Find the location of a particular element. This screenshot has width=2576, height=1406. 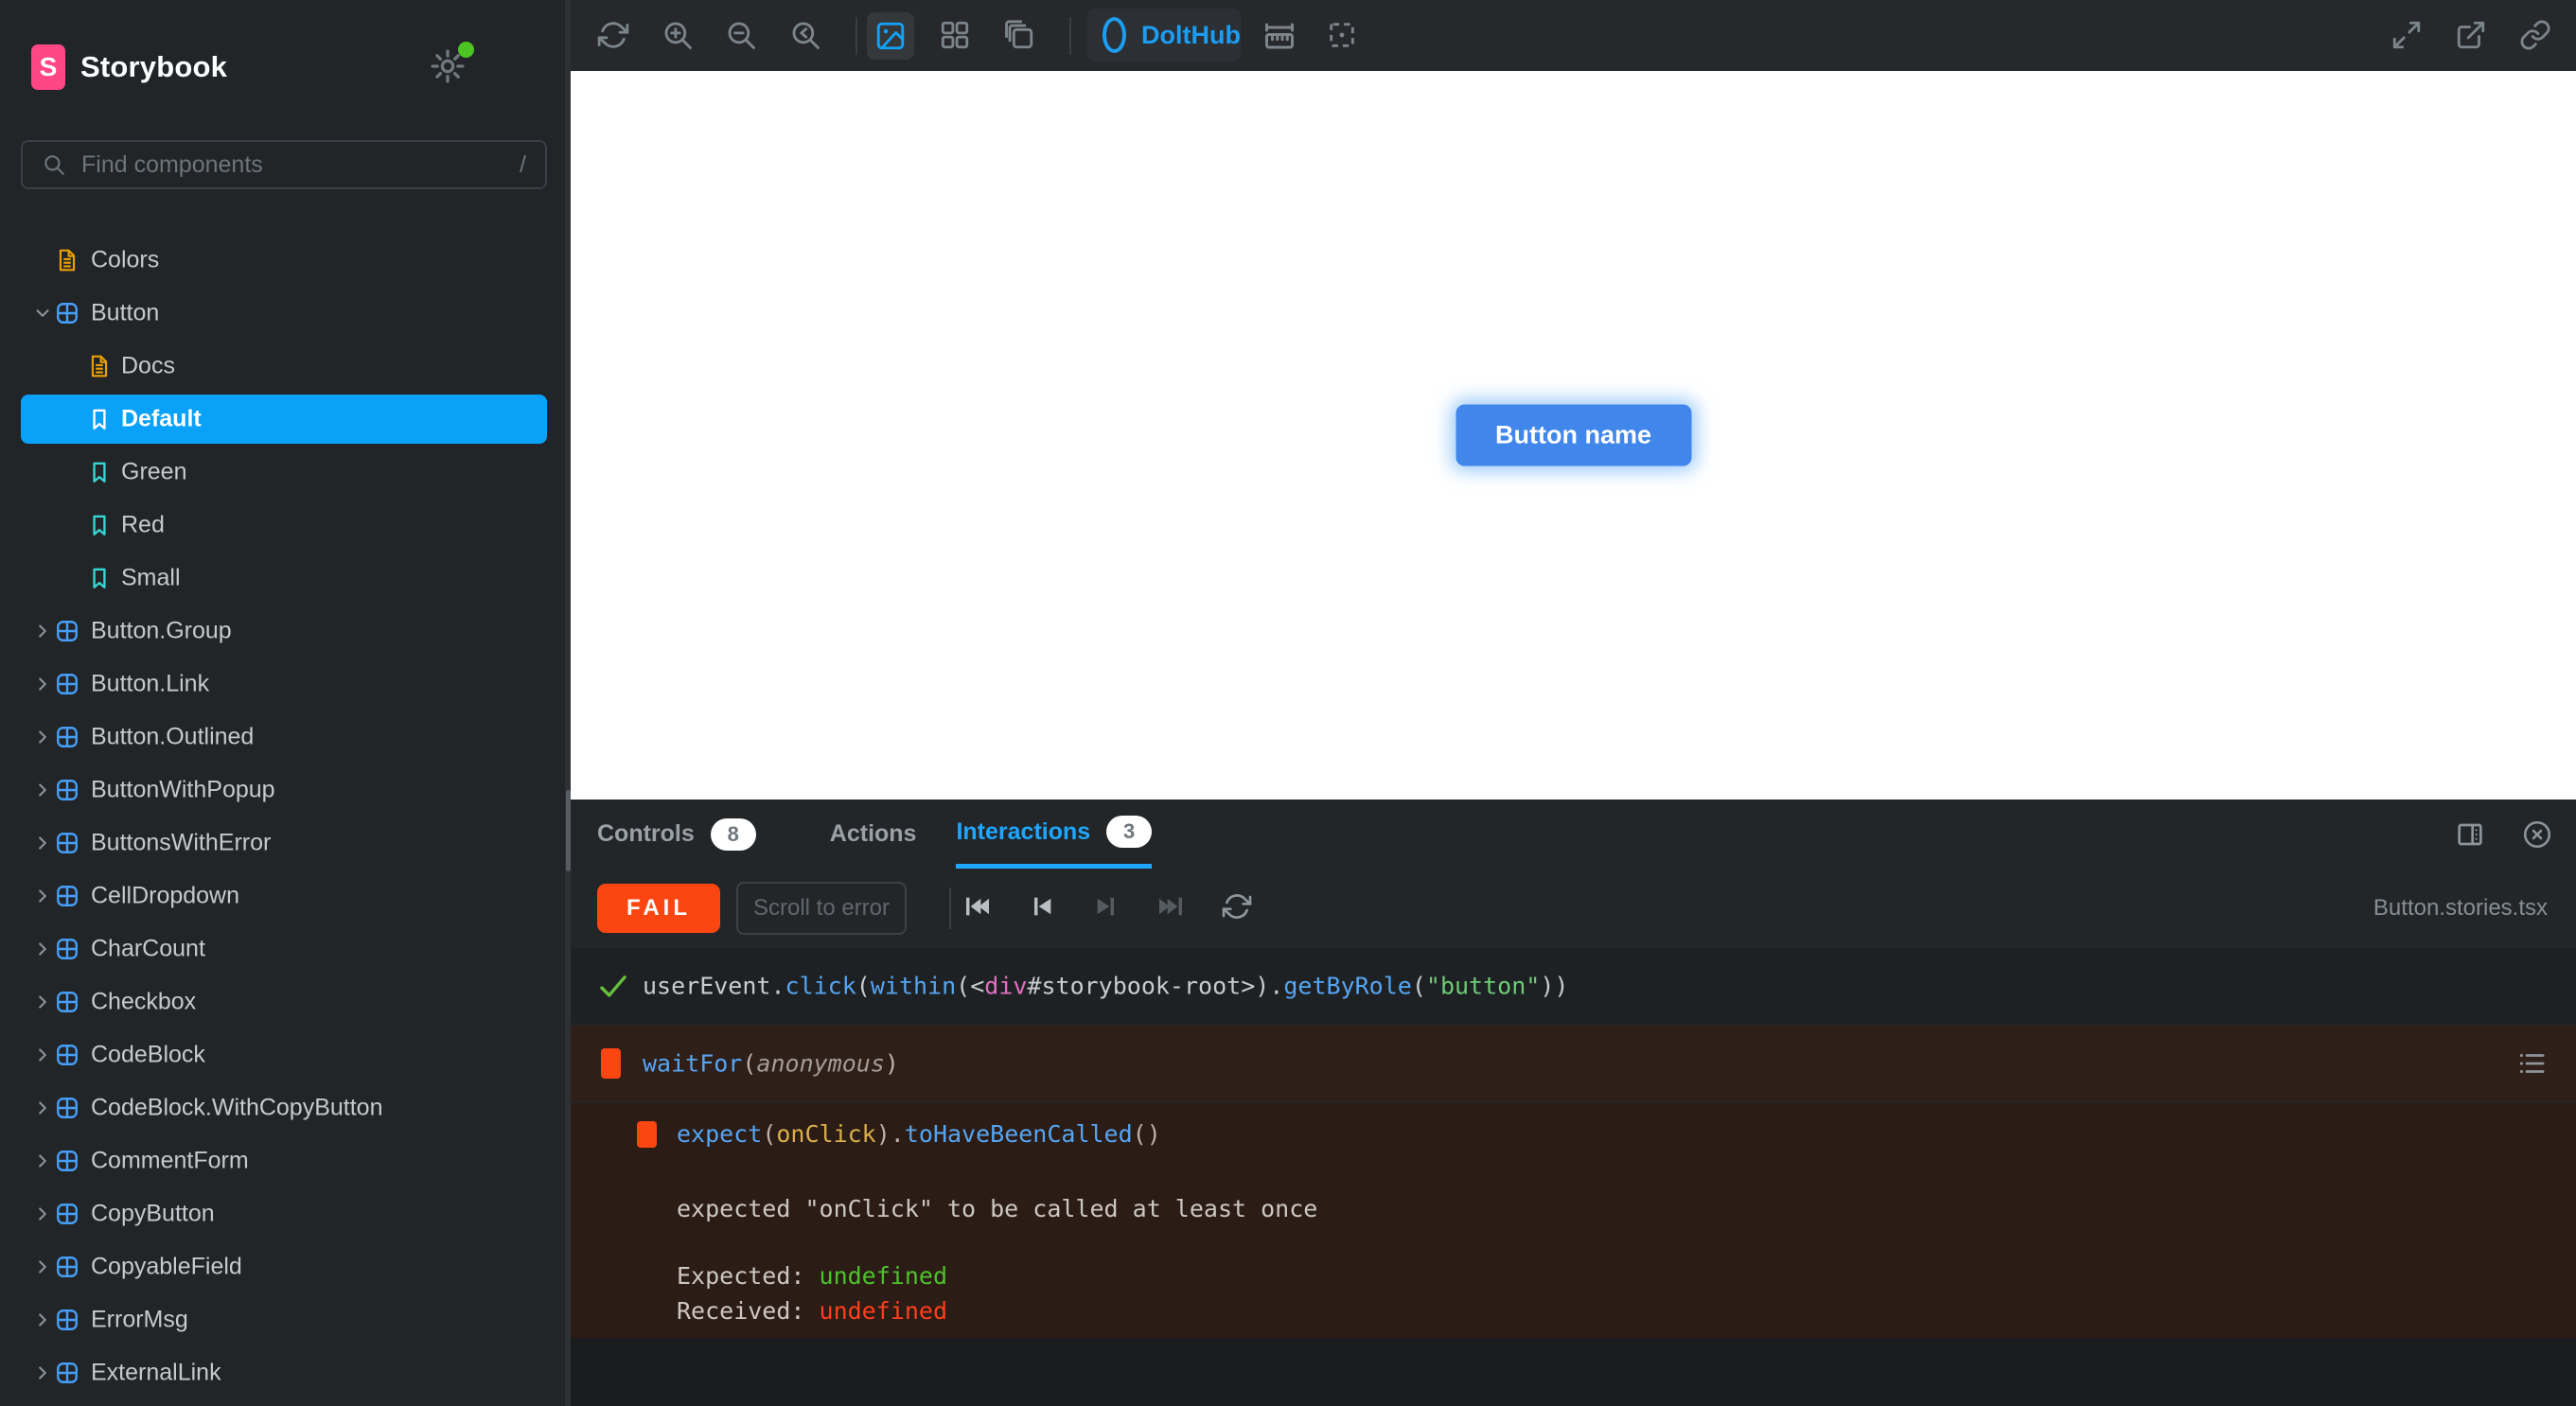

sidebar-item-celldropdown: CellDropdown is located at coordinates (282, 896).